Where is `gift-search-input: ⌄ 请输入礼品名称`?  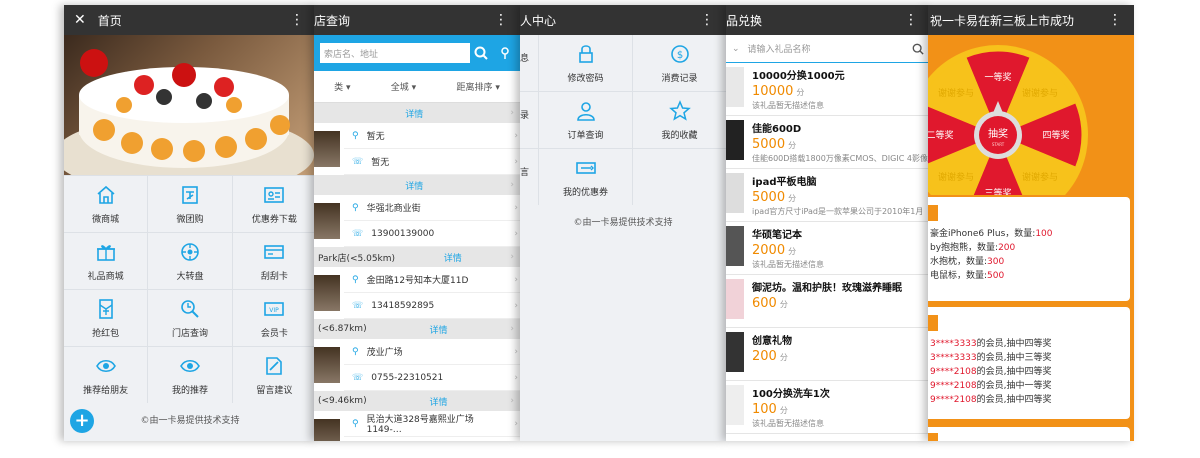
gift-search-input: ⌄ 请输入礼品名称 is located at coordinates (828, 49).